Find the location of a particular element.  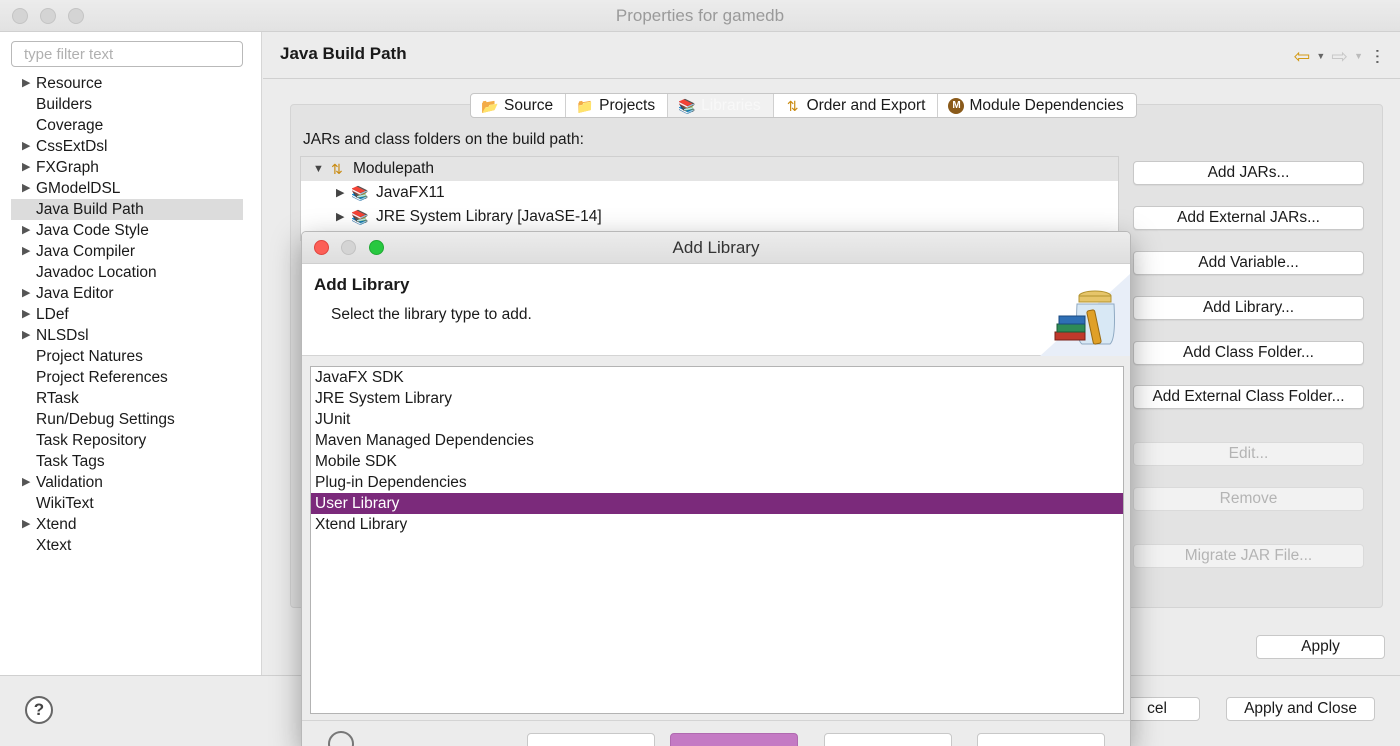

tree-row-javafx11: ▶ 📚 JavaFX11 is located at coordinates (709, 193).